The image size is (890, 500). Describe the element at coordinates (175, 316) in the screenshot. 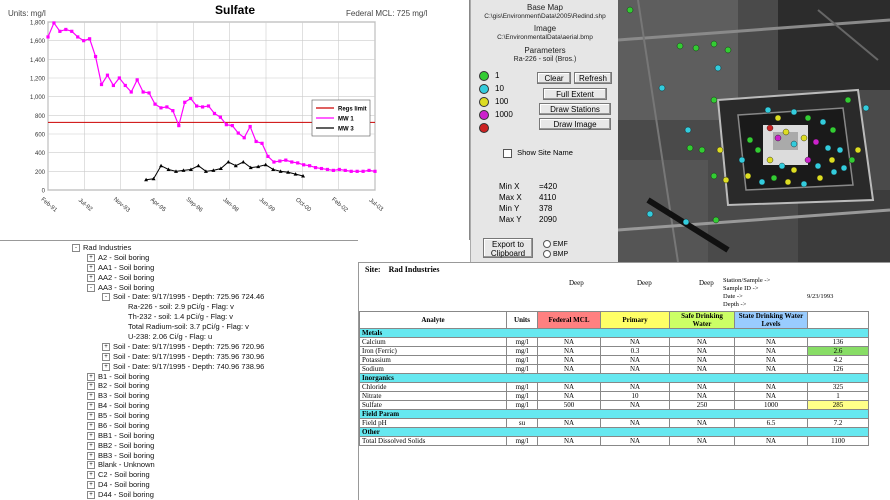

I see `tree-node: Th-232 - soil: 1.4 pCi/g - Flag: v` at that location.